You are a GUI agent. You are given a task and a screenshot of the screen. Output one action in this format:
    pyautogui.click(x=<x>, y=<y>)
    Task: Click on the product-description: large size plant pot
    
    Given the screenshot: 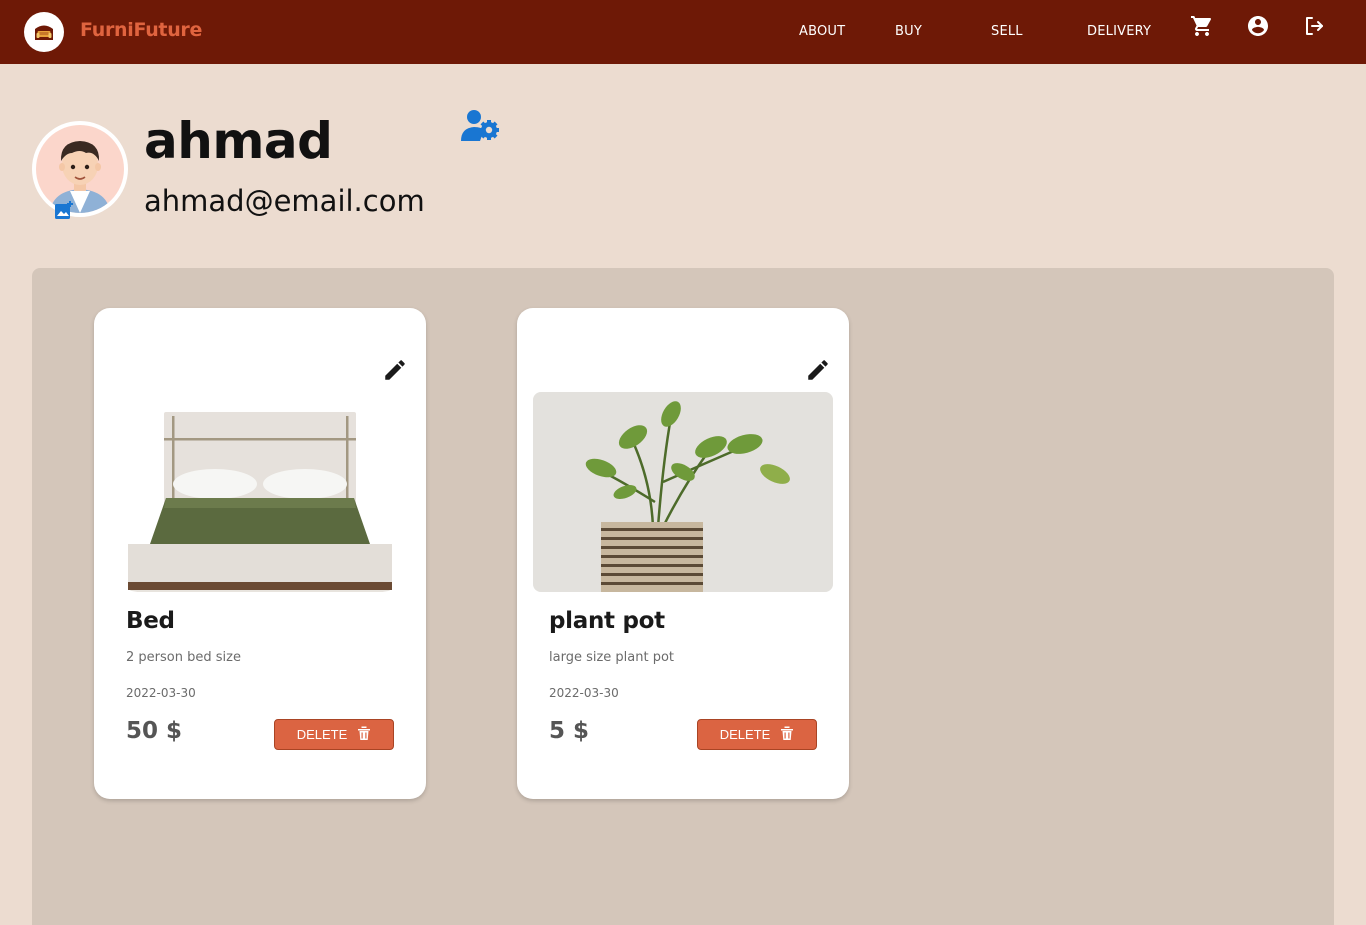 What is the action you would take?
    pyautogui.click(x=612, y=657)
    